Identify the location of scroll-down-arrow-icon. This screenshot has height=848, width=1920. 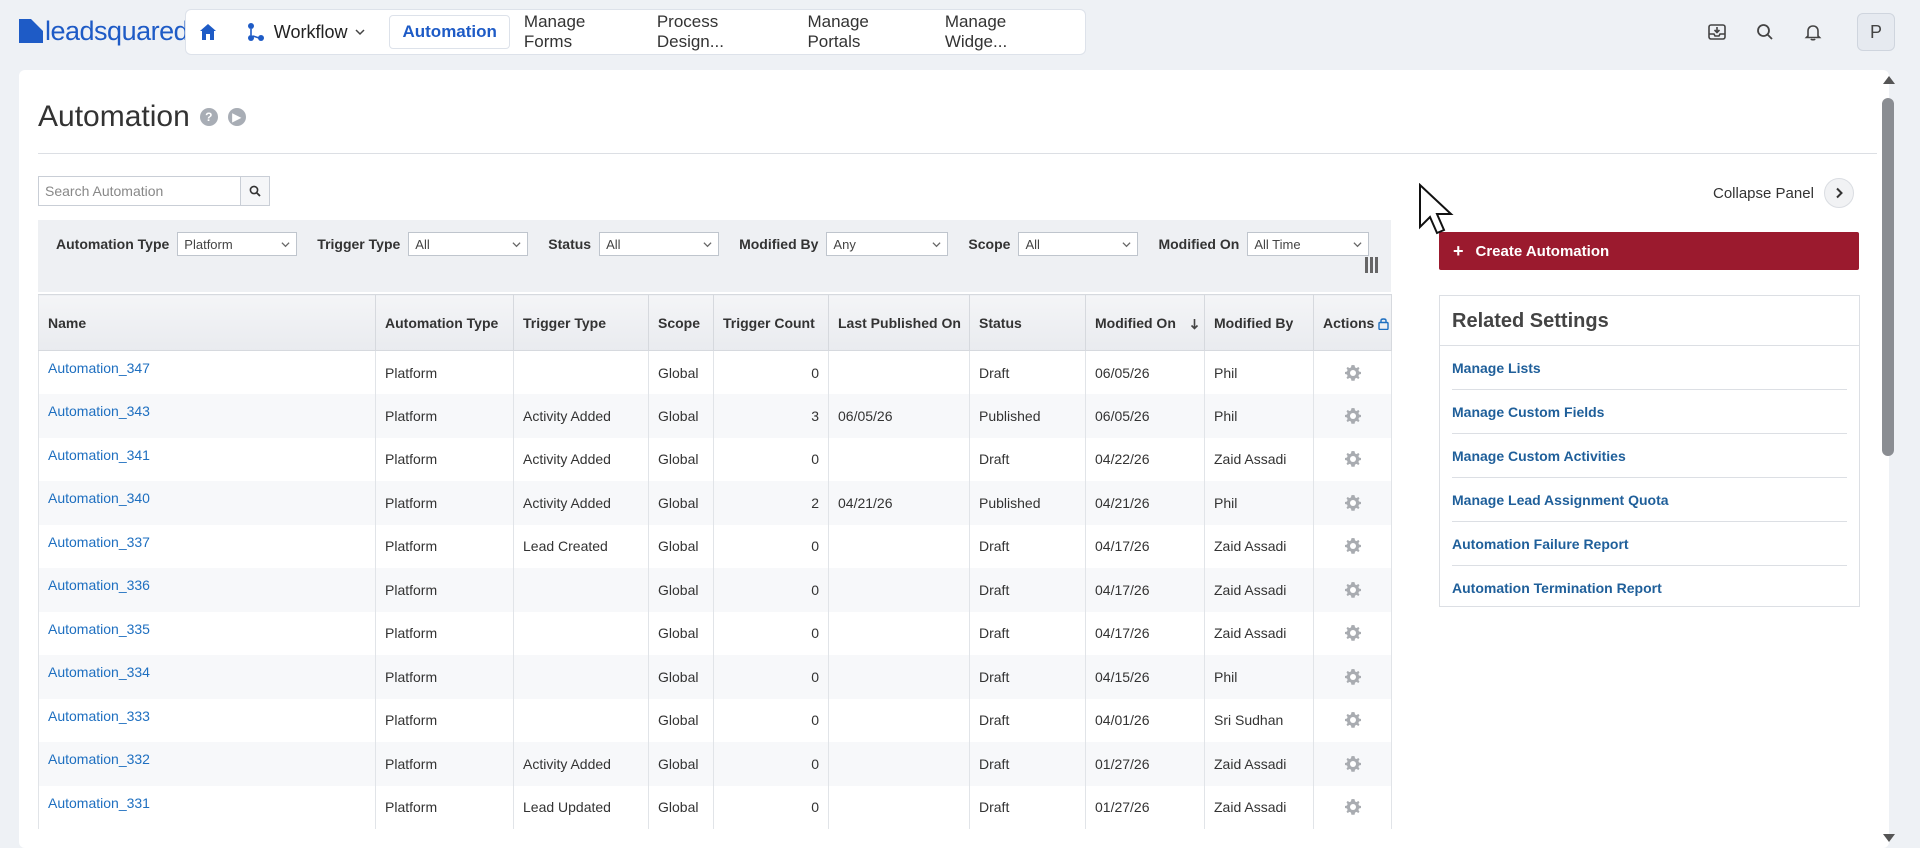
(1889, 838).